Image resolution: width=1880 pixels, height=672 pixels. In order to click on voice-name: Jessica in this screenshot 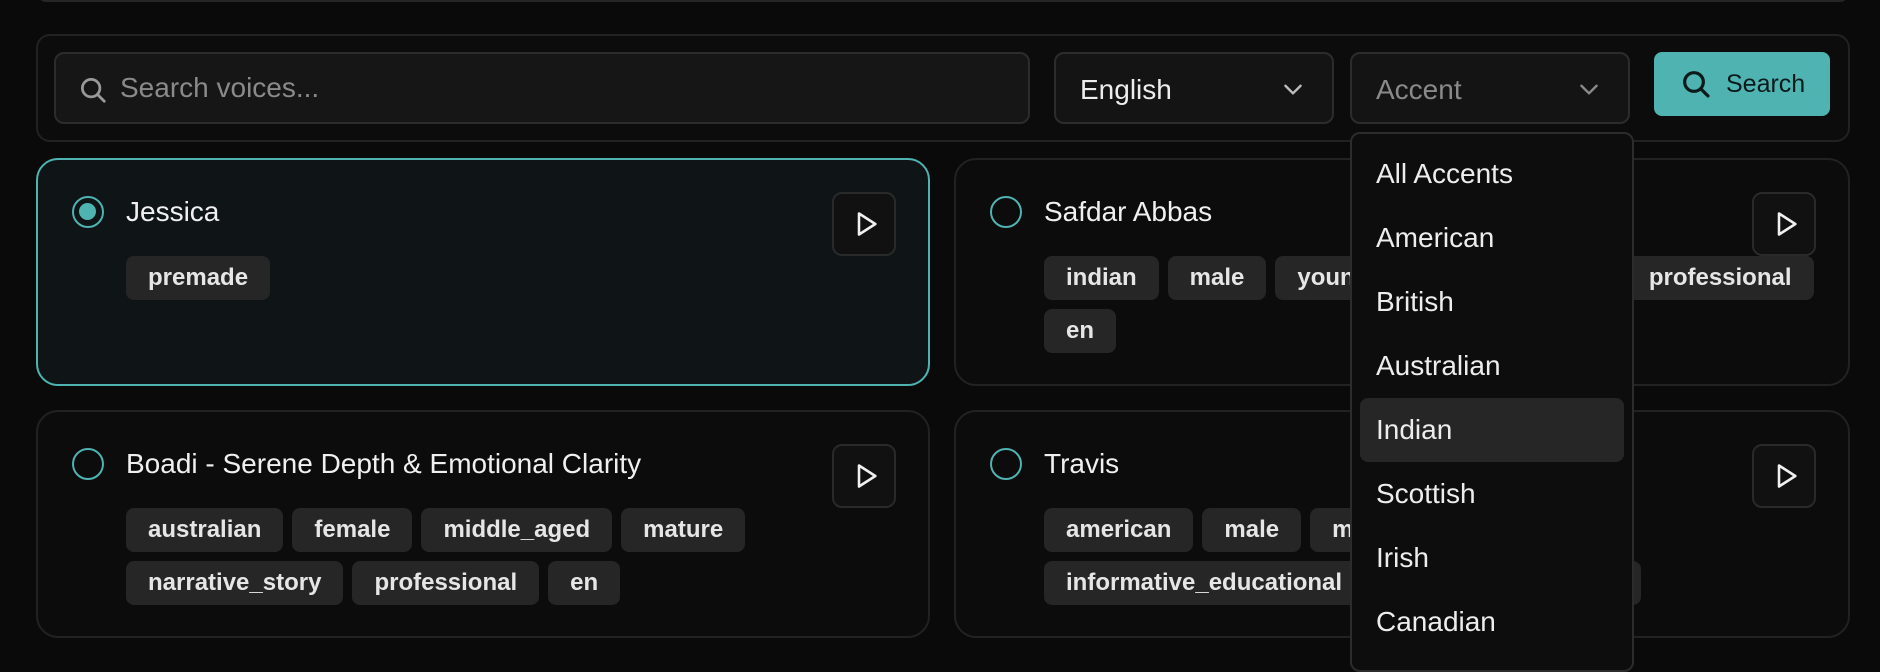, I will do `click(173, 211)`.